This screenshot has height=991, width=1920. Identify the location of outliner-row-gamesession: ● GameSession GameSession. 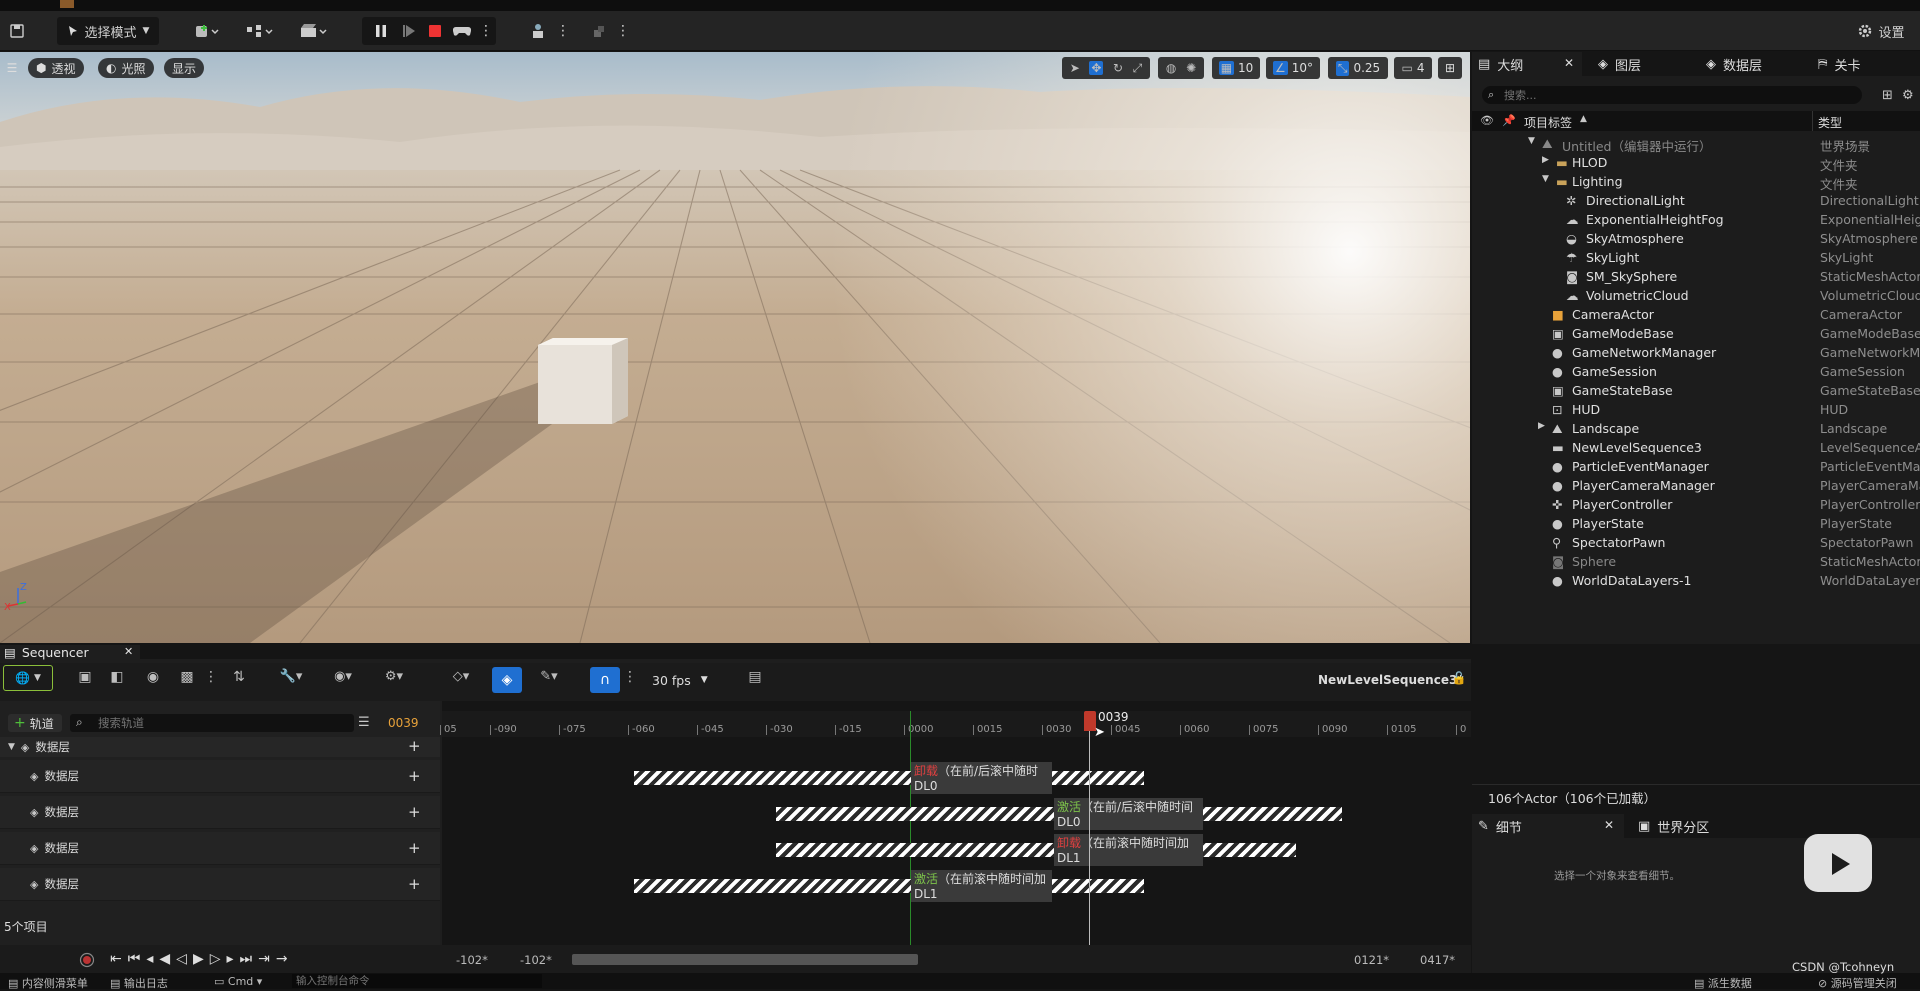
(1696, 371).